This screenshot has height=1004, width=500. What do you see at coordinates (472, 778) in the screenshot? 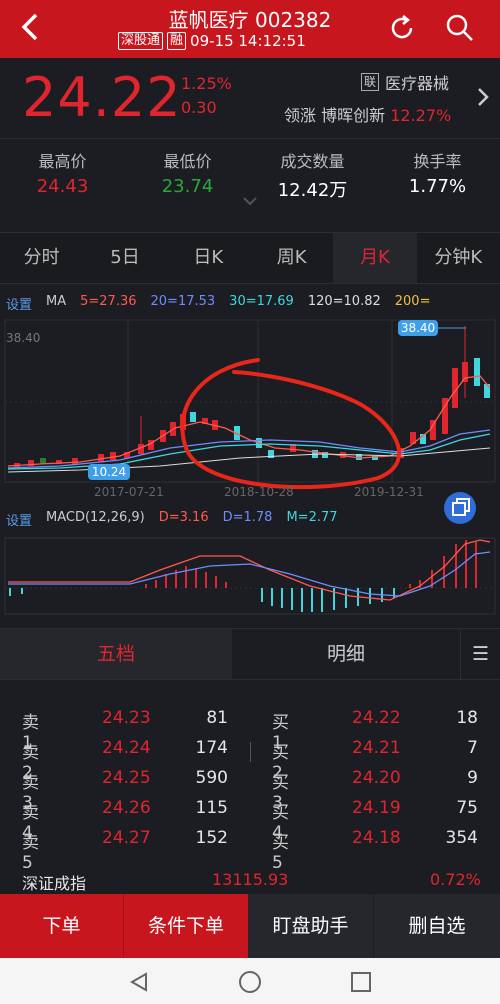
I see `buy-volume: 9` at bounding box center [472, 778].